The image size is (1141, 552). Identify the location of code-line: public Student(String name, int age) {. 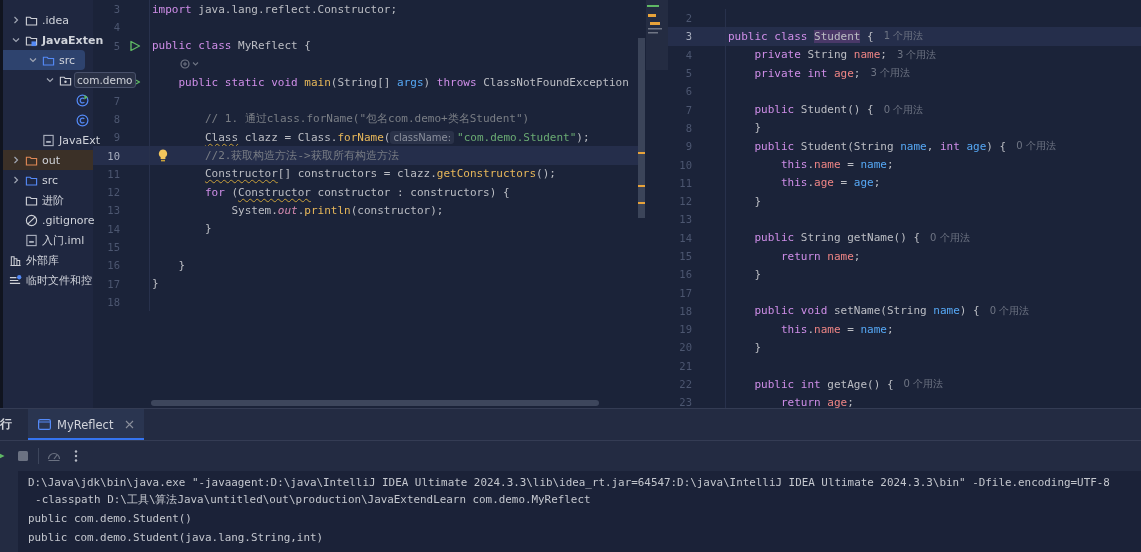
(880, 146).